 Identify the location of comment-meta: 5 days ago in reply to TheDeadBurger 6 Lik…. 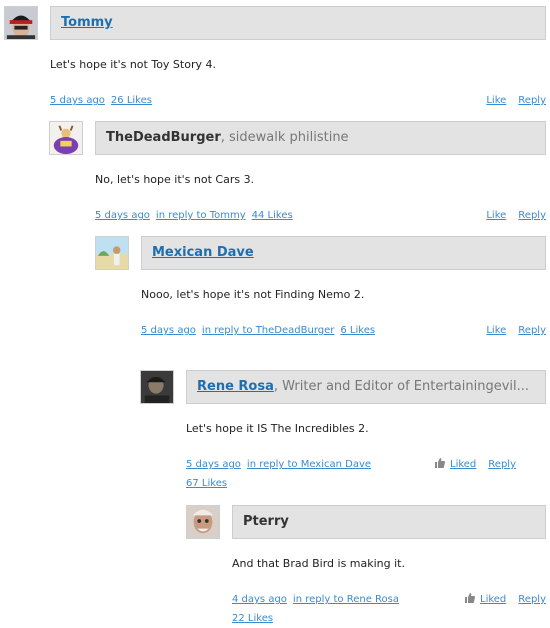
(343, 330).